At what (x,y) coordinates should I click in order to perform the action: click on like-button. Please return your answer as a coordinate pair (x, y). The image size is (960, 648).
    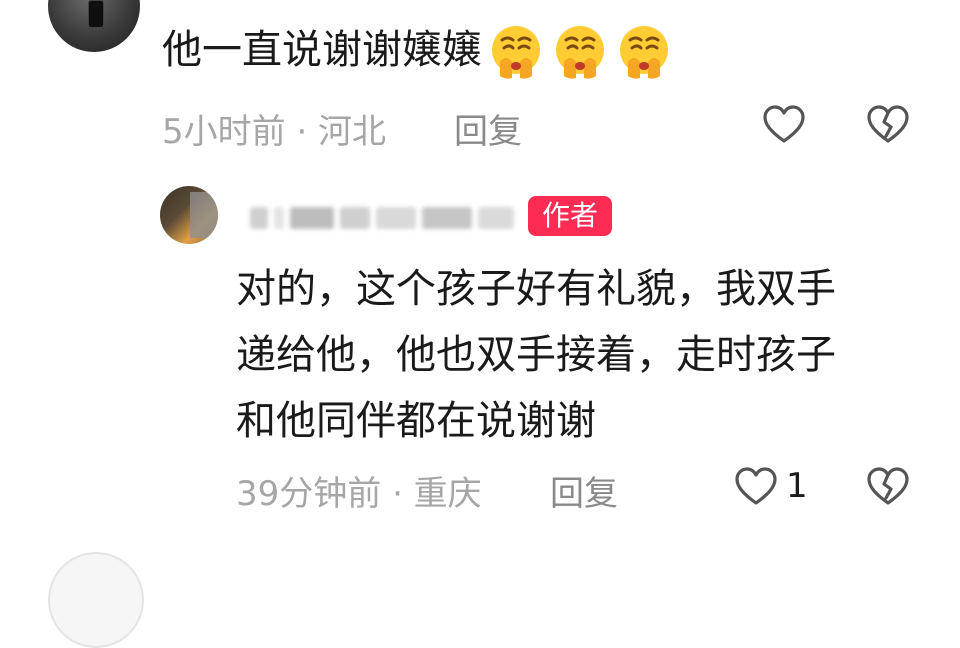
    Looking at the image, I should click on (784, 124).